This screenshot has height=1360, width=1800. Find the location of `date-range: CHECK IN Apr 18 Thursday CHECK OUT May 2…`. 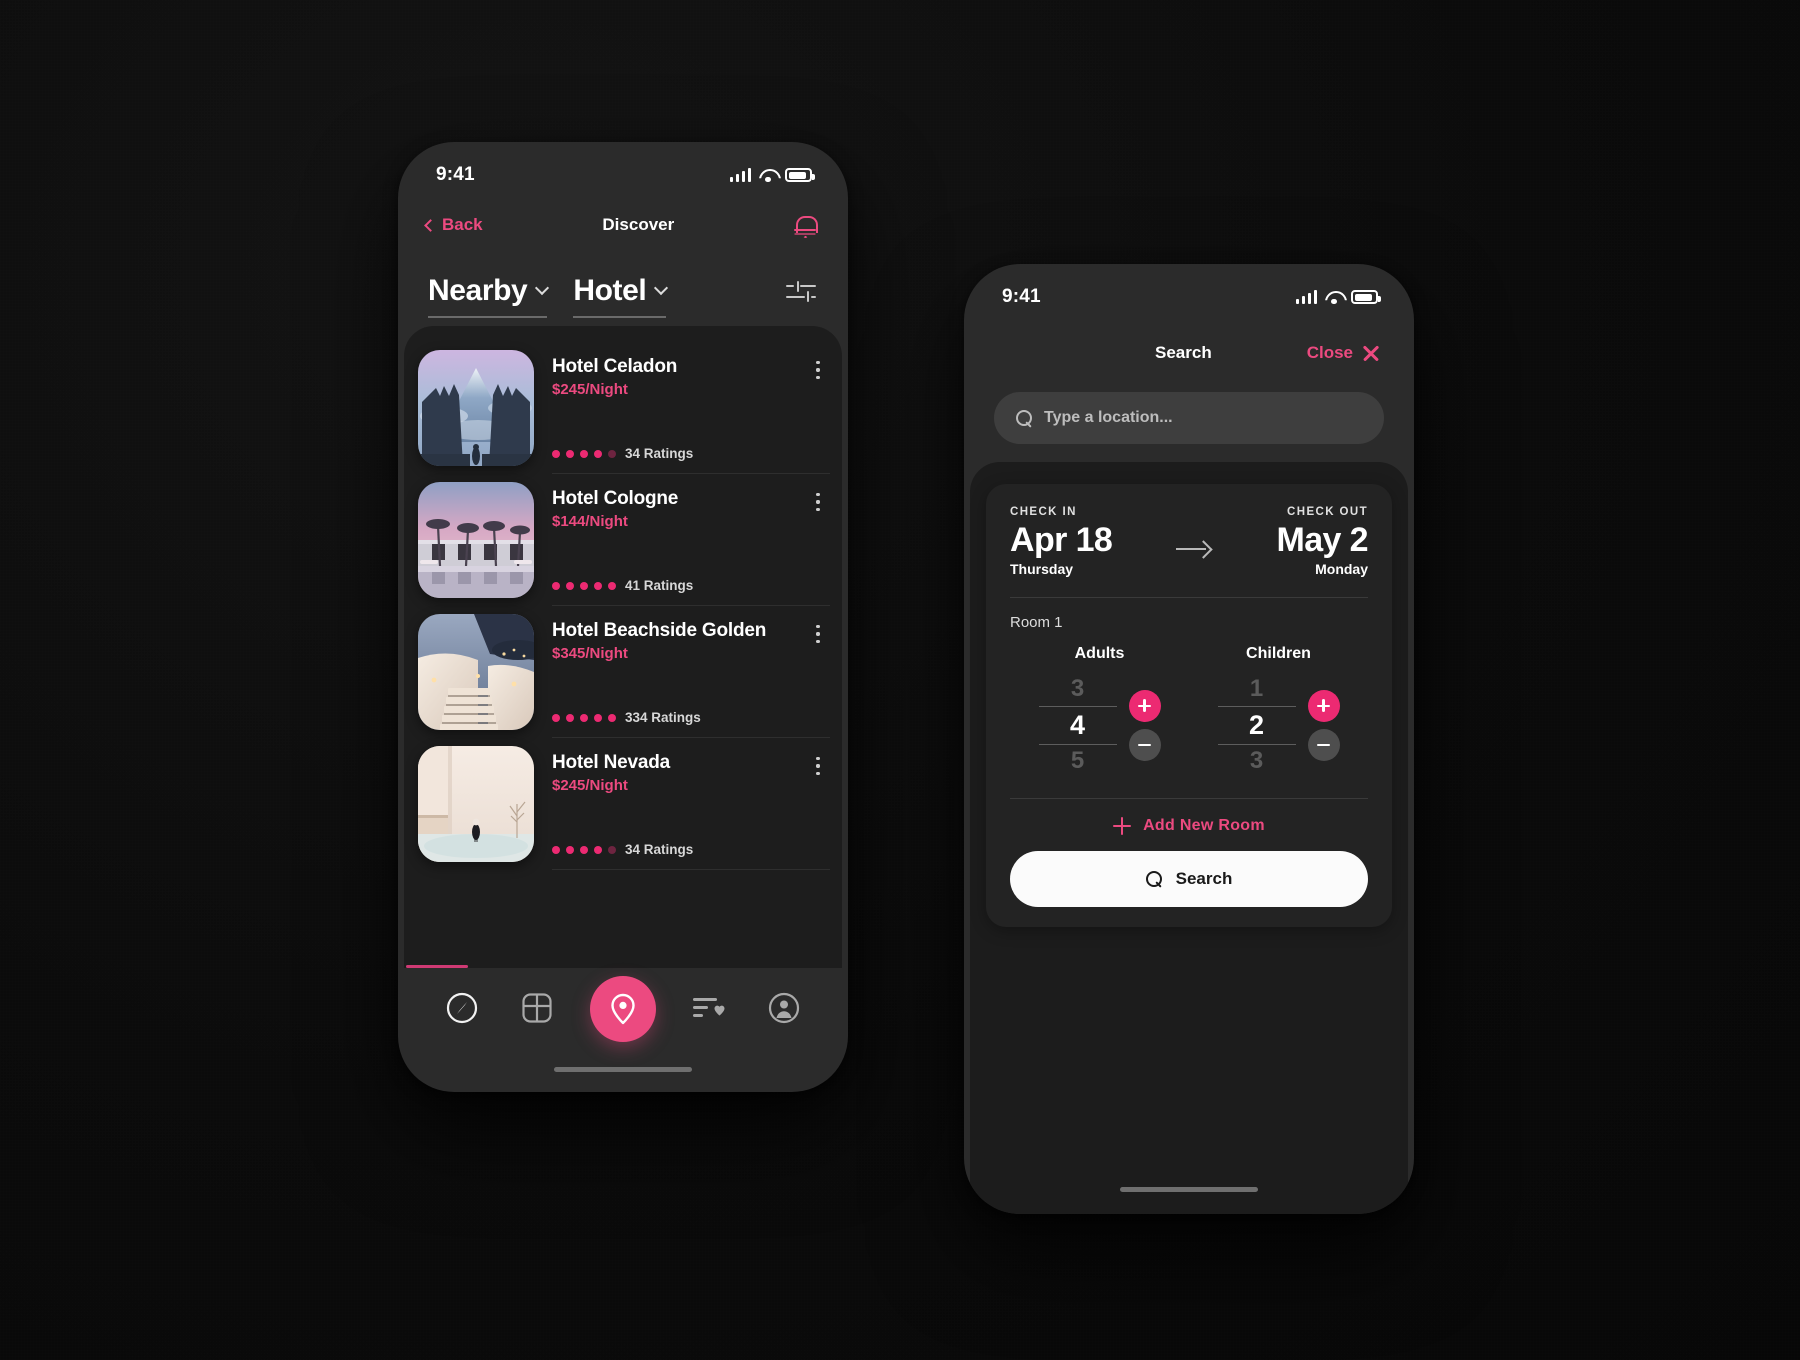

date-range: CHECK IN Apr 18 Thursday CHECK OUT May 2… is located at coordinates (1189, 542).